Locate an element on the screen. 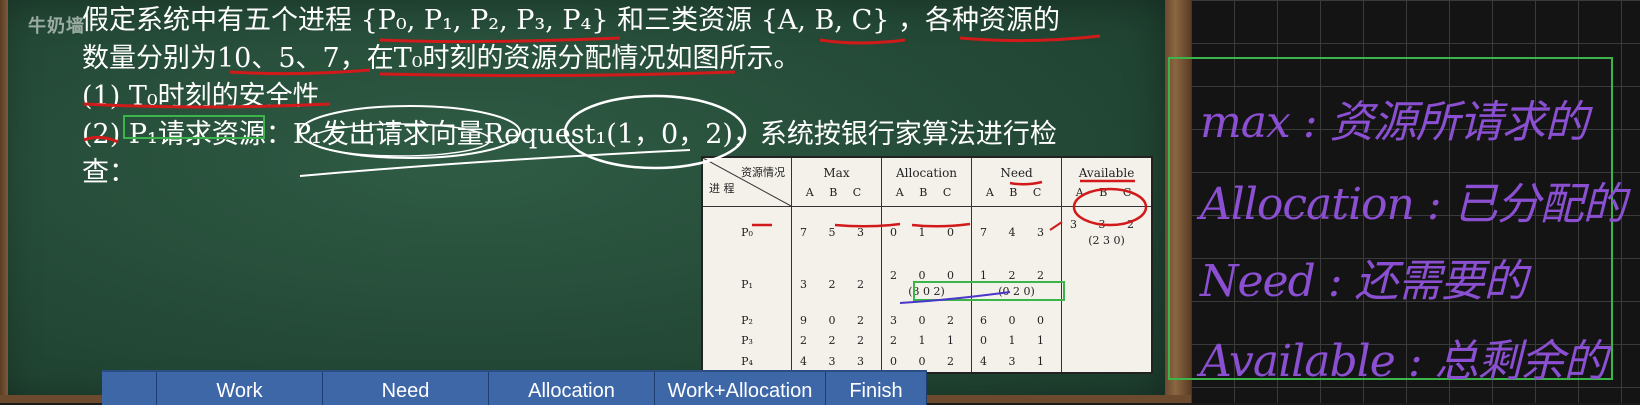 The image size is (1640, 405). note-max: max : 资源所请求的 is located at coordinates (1394, 122).